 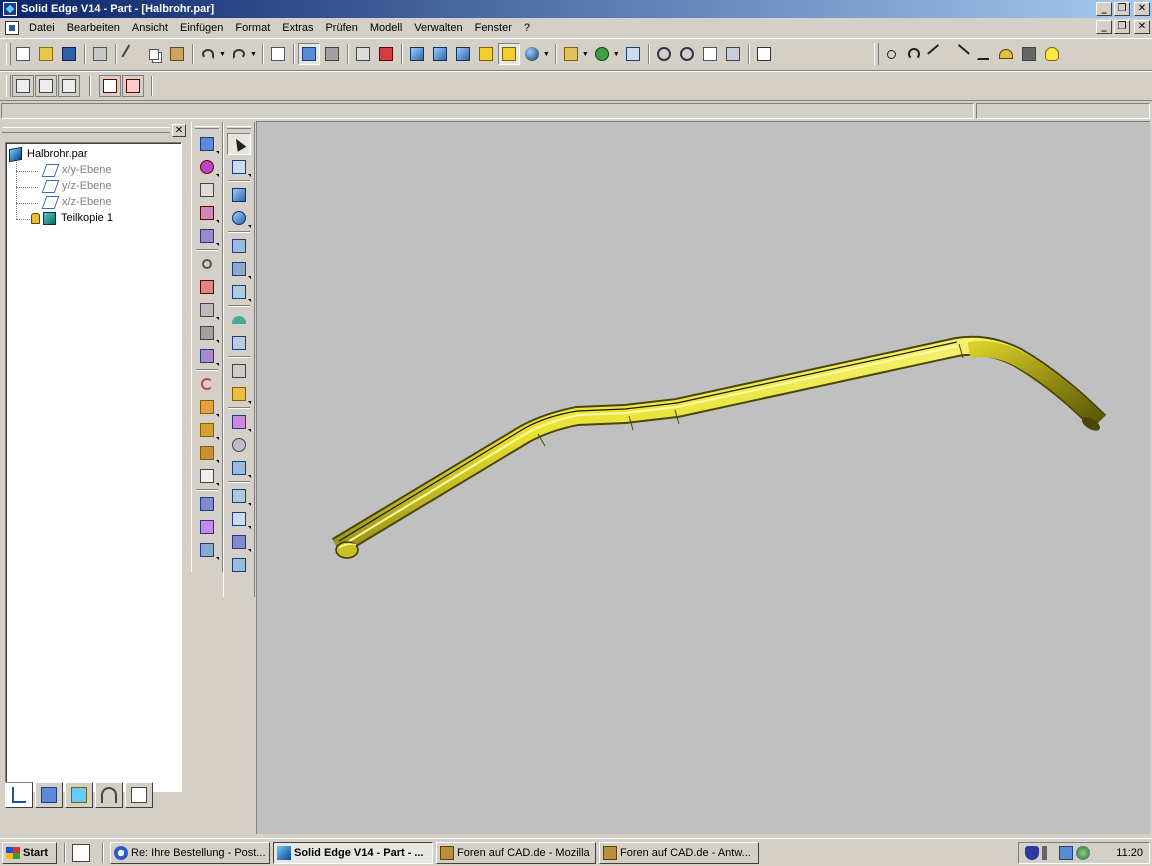 I want to click on round-button, so click(x=207, y=287).